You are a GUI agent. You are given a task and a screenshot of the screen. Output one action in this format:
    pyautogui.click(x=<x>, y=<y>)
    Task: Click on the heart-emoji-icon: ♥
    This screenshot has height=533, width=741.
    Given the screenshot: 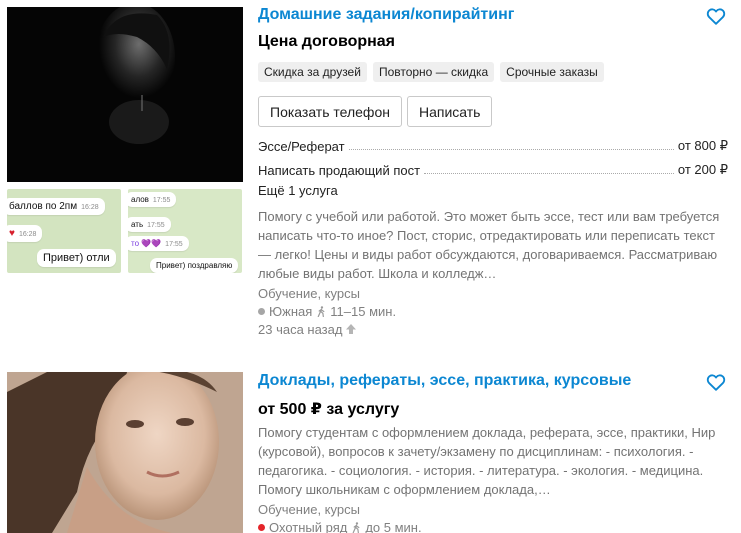 What is the action you would take?
    pyautogui.click(x=12, y=233)
    